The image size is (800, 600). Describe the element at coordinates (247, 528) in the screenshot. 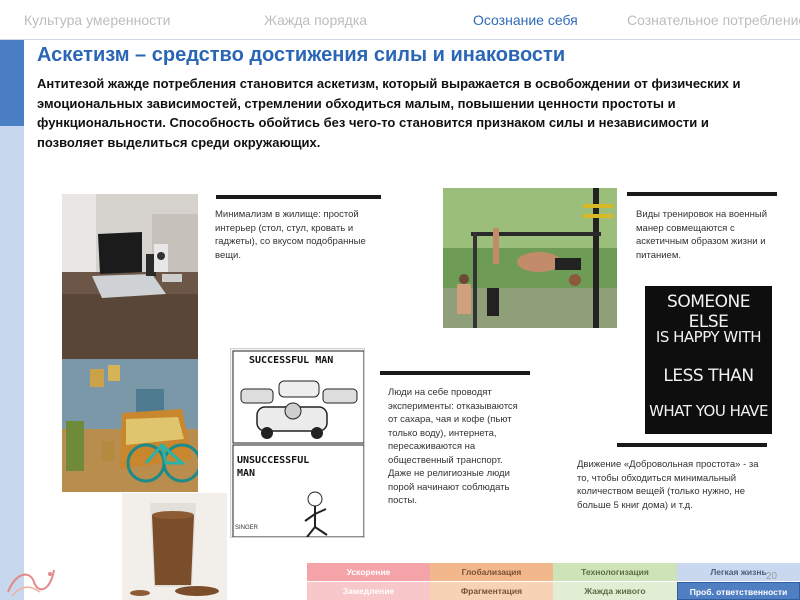

I see `comic-signature: SINGER` at that location.